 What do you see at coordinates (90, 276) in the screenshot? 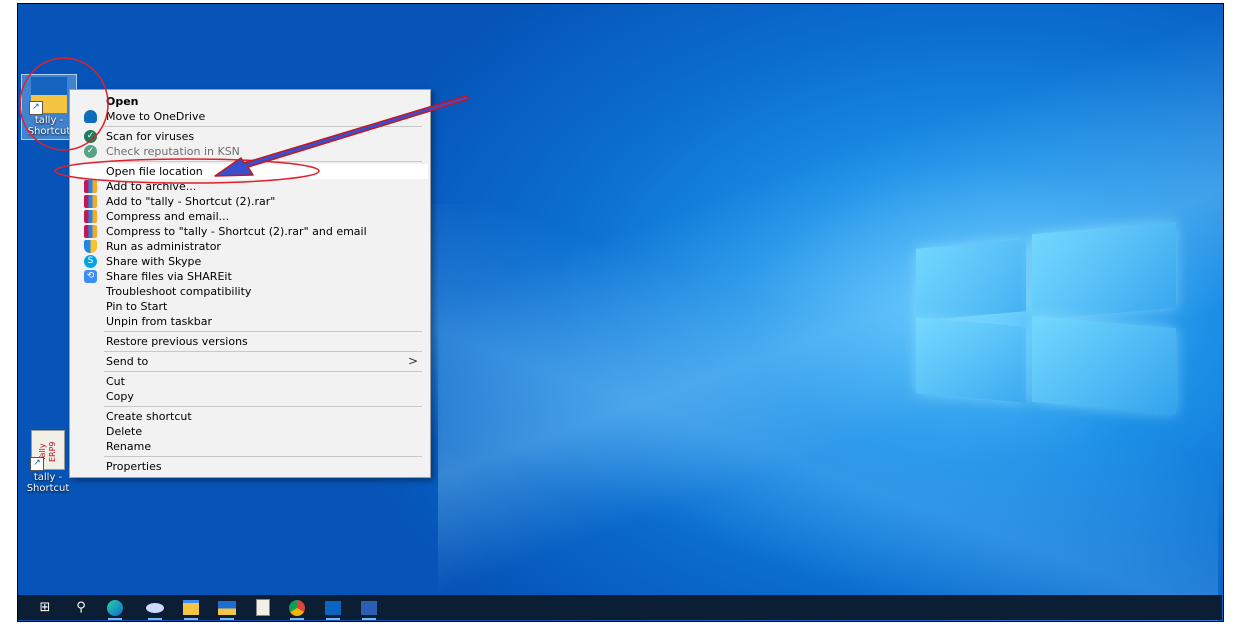
I see `shareit-icon: ⟲` at bounding box center [90, 276].